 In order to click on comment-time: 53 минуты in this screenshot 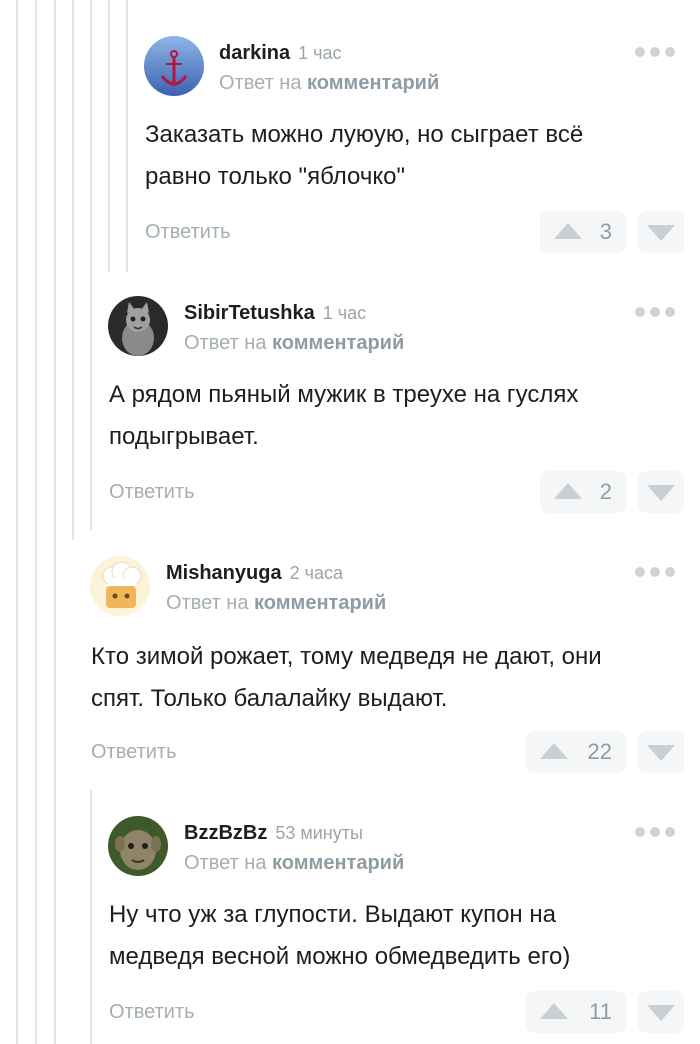, I will do `click(319, 833)`.